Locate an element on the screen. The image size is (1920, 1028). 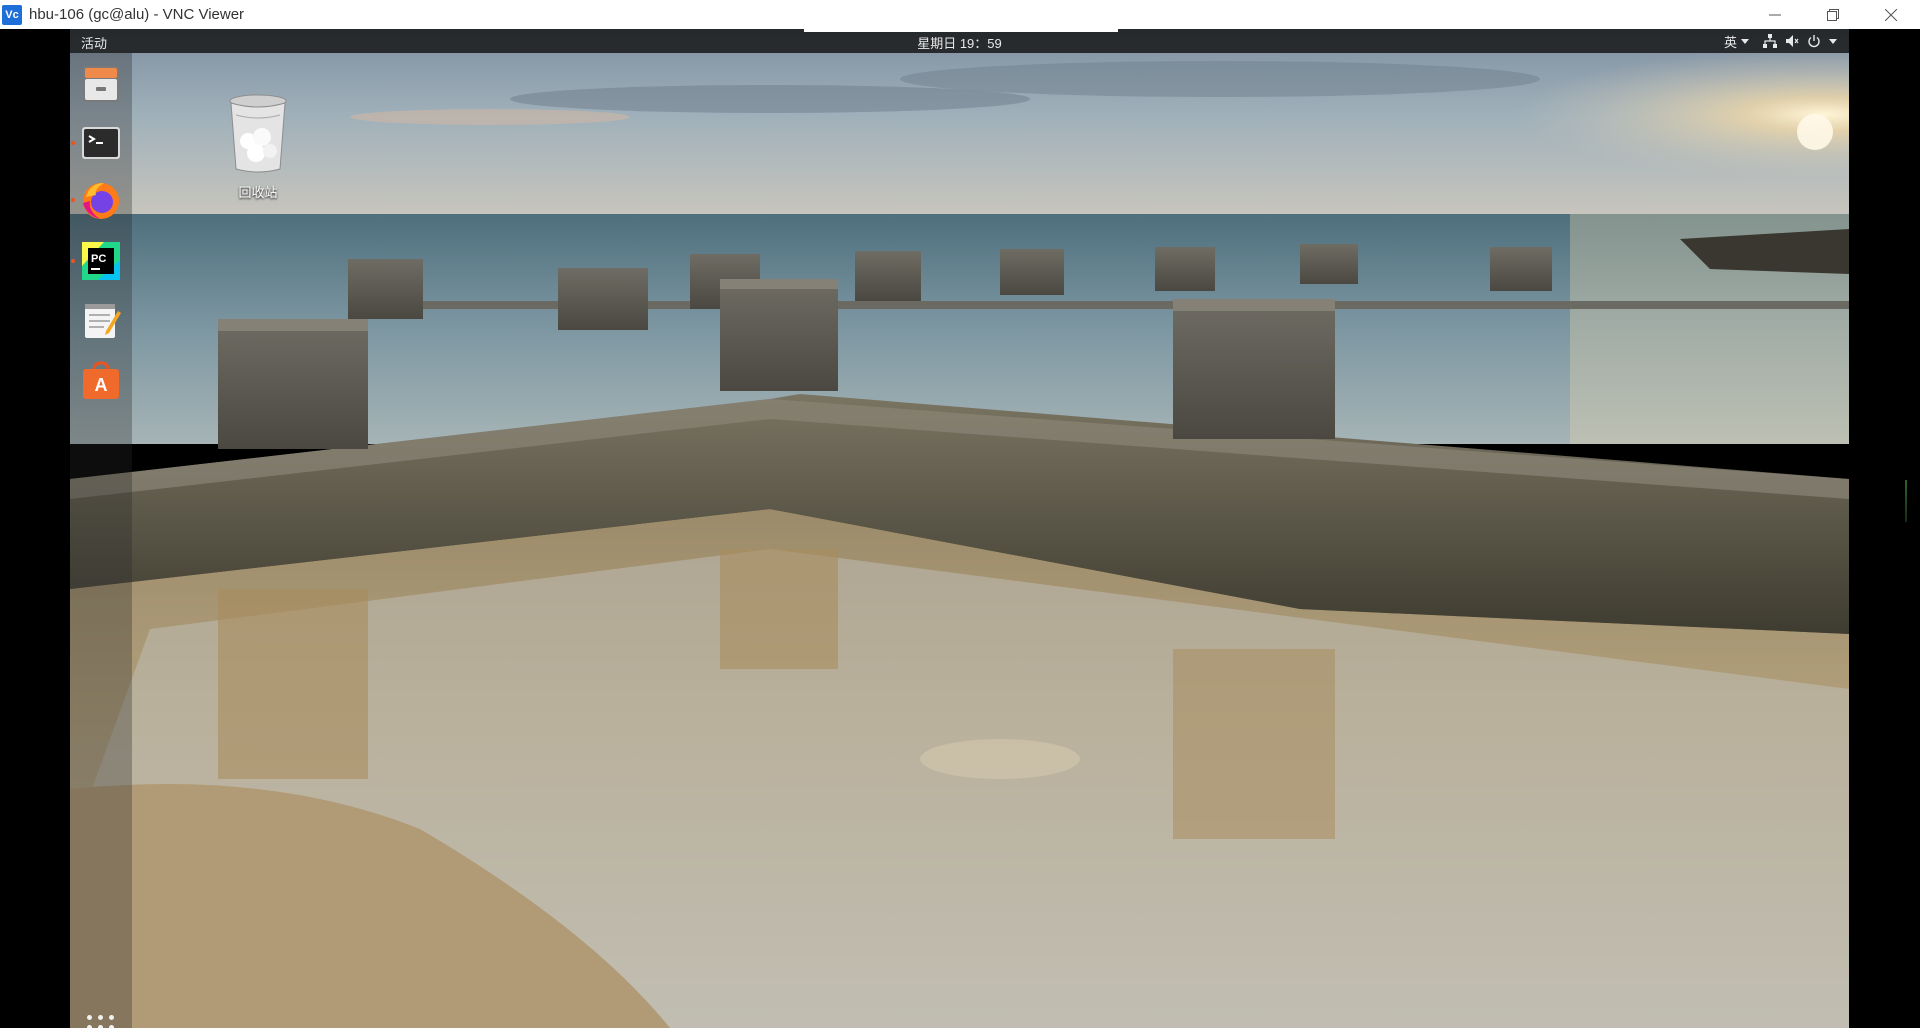
software-store-icon: A is located at coordinates (101, 380).